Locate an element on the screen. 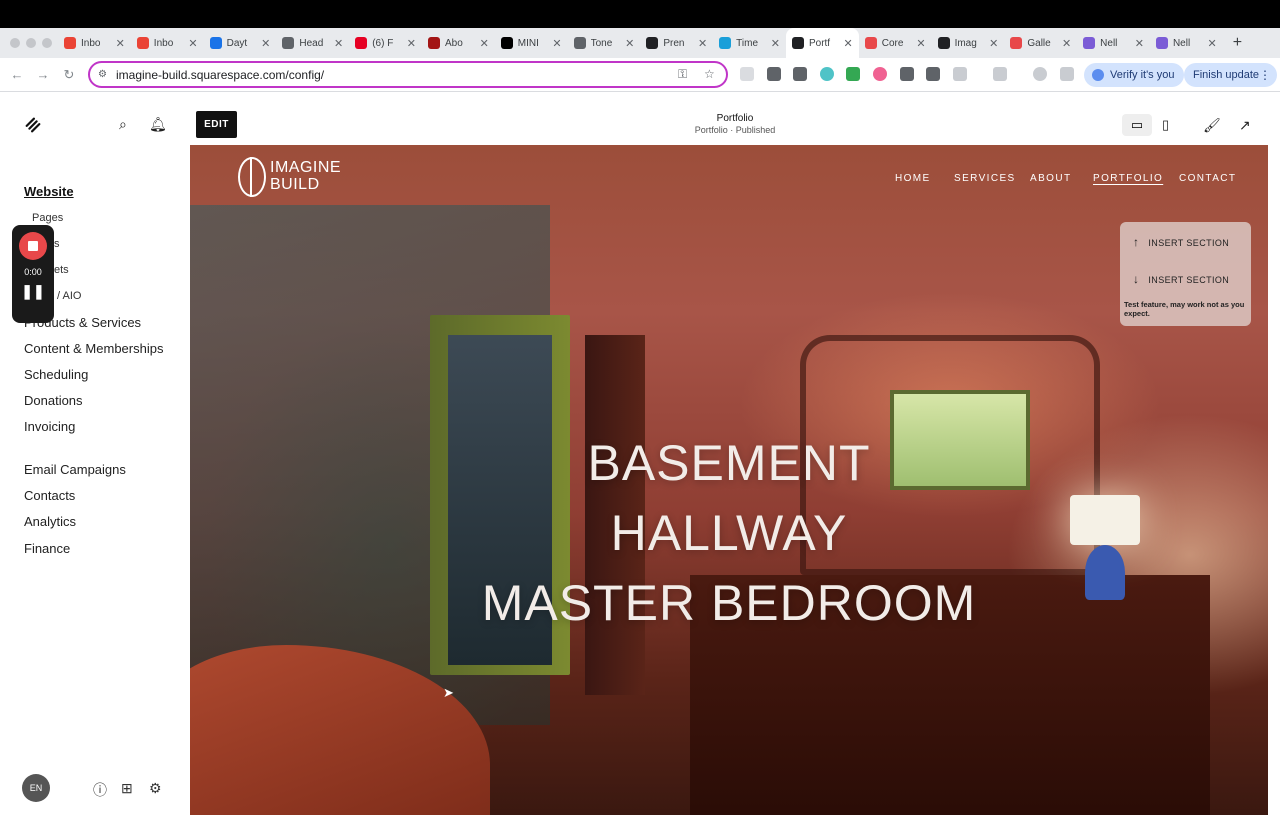 The height and width of the screenshot is (827, 1280). site-info-icon: ⚙ is located at coordinates (102, 74).